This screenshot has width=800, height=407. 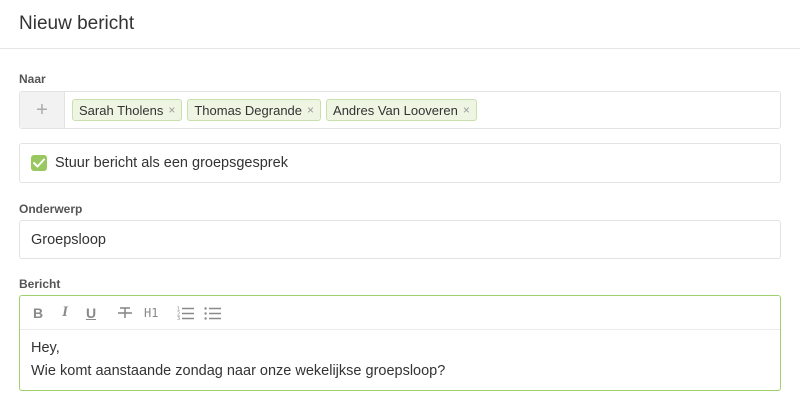 What do you see at coordinates (400, 163) in the screenshot?
I see `group-conversation-option: Stuur bericht als een groepsgesprek` at bounding box center [400, 163].